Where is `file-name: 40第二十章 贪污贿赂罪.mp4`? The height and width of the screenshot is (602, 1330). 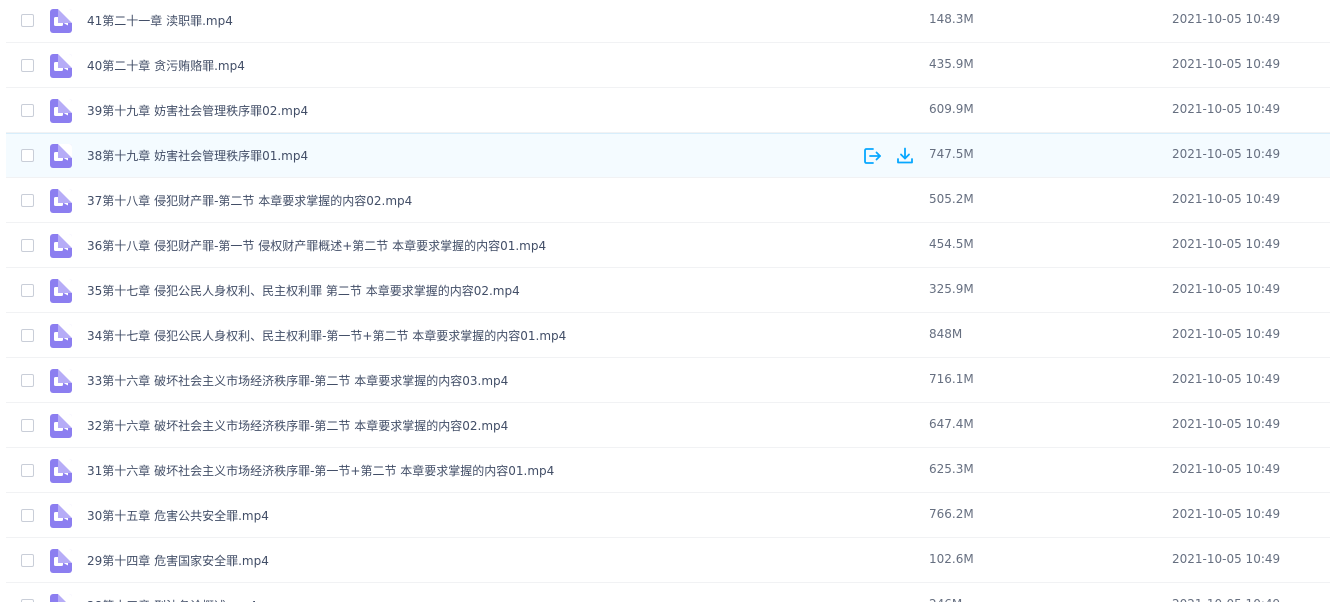 file-name: 40第二十章 贪污贿赂罪.mp4 is located at coordinates (166, 65).